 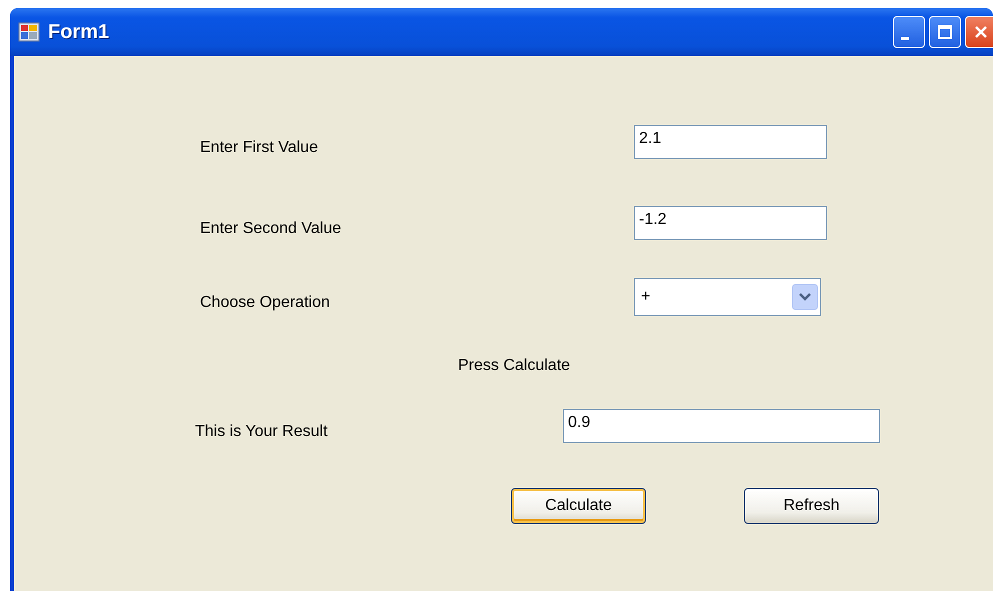 I want to click on form-icon, so click(x=29, y=32).